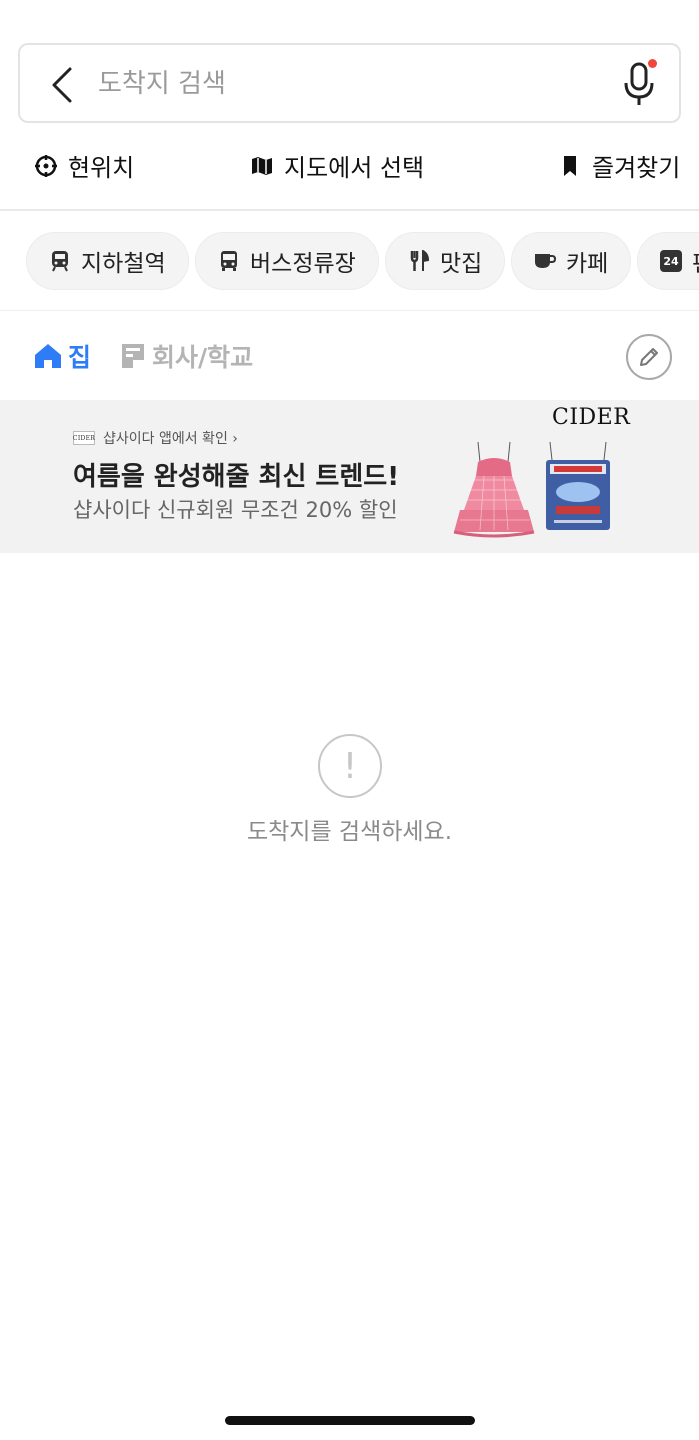 The height and width of the screenshot is (1440, 699). What do you see at coordinates (494, 489) in the screenshot?
I see `pink-dress-image` at bounding box center [494, 489].